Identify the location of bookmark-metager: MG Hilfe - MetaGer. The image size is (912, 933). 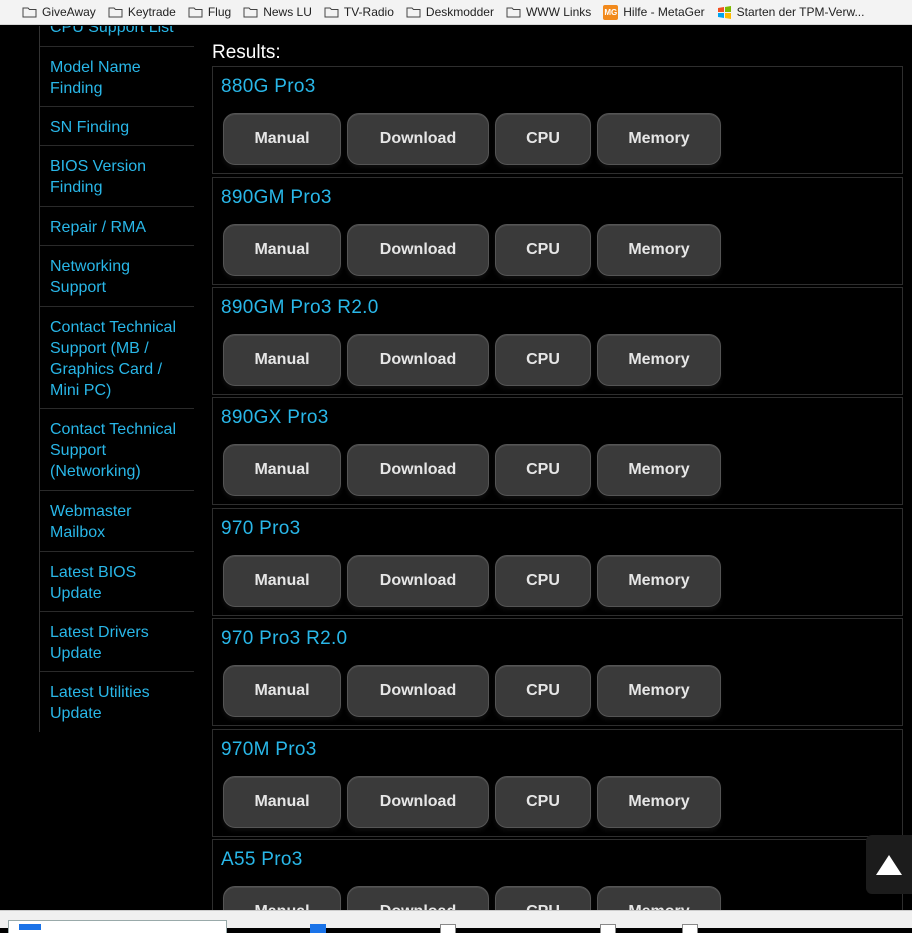
(654, 12).